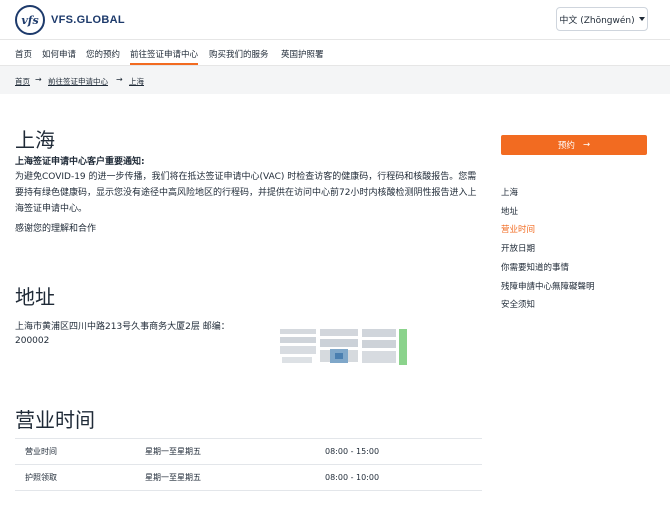  Describe the element at coordinates (239, 54) in the screenshot. I see `nav-item-buy-services: 购买我们的服务` at that location.